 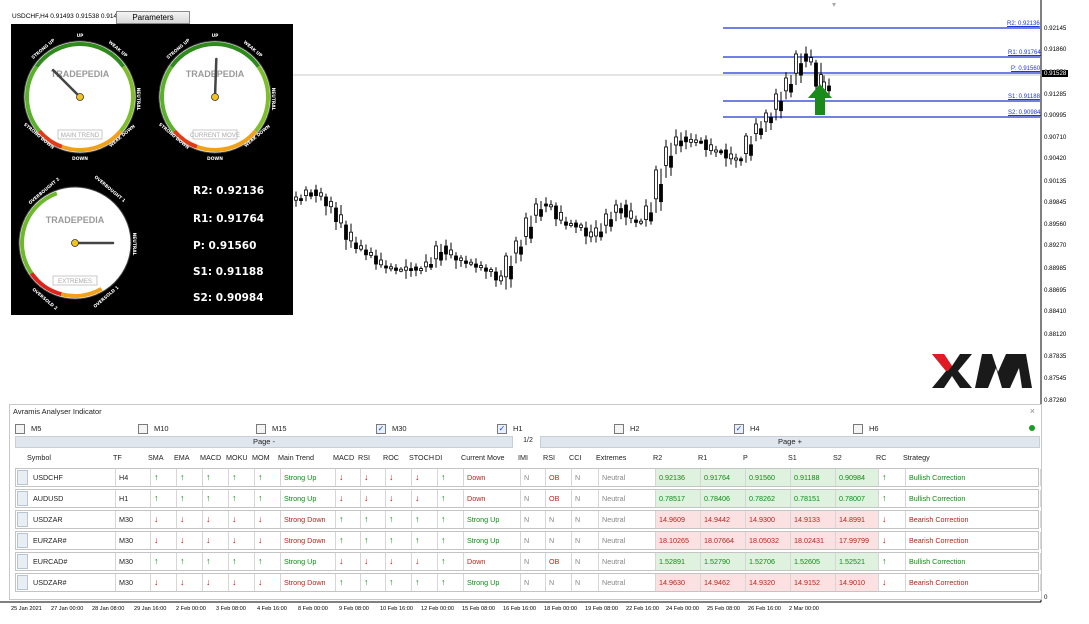 What do you see at coordinates (813, 519) in the screenshot?
I see `cell-s1: 14.9133` at bounding box center [813, 519].